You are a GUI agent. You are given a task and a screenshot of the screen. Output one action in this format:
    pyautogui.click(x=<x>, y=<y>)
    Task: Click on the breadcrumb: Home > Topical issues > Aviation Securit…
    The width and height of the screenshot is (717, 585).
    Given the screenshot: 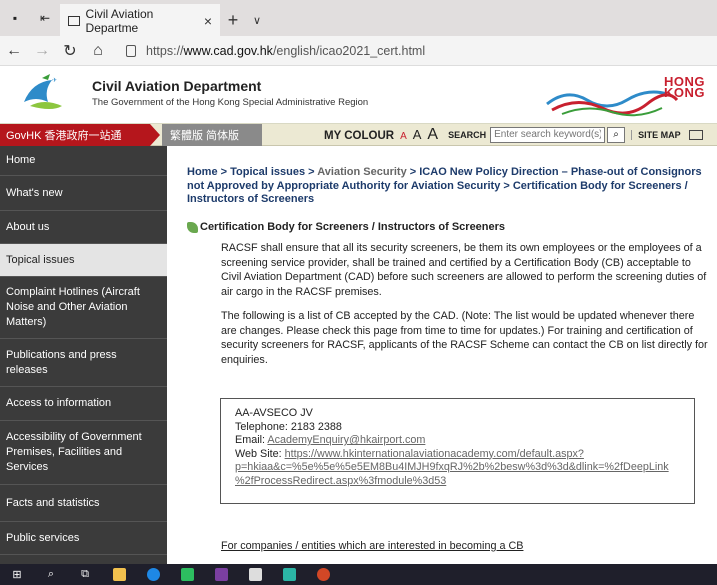 What is the action you would take?
    pyautogui.click(x=449, y=186)
    